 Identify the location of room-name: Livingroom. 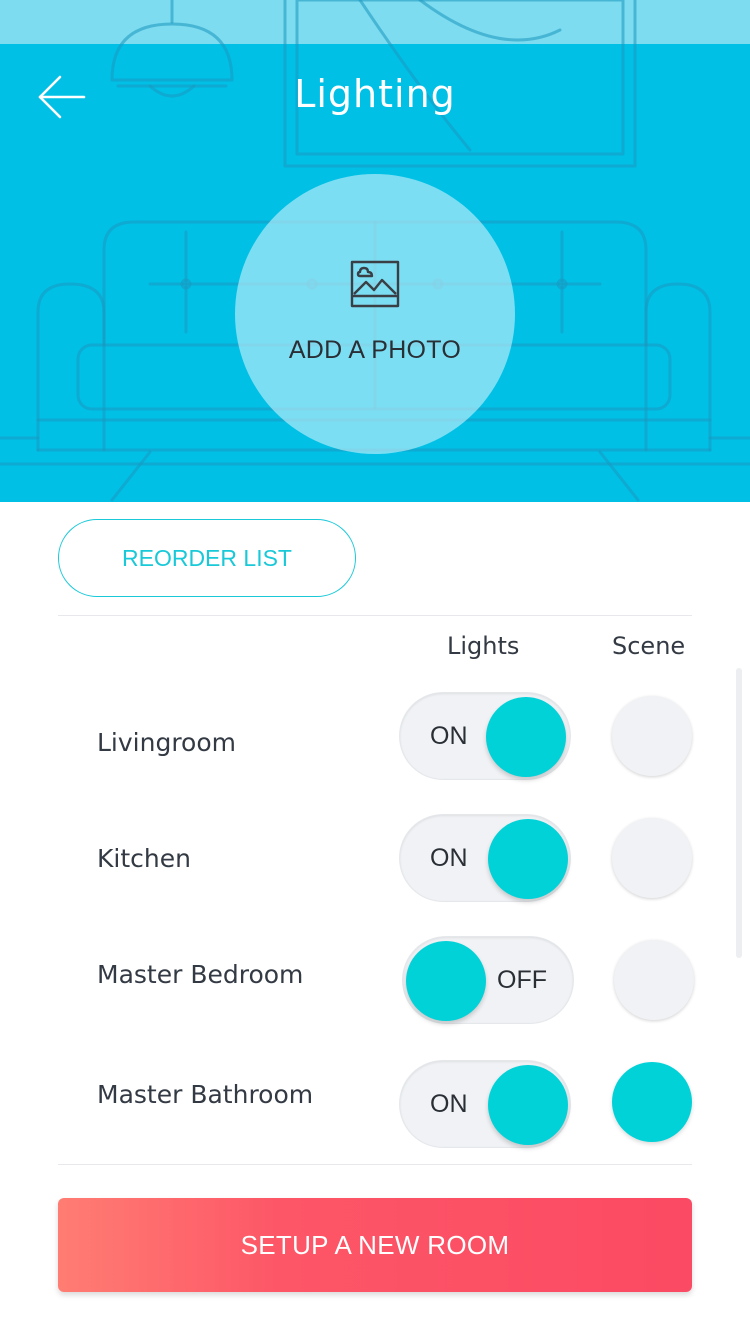
(167, 742).